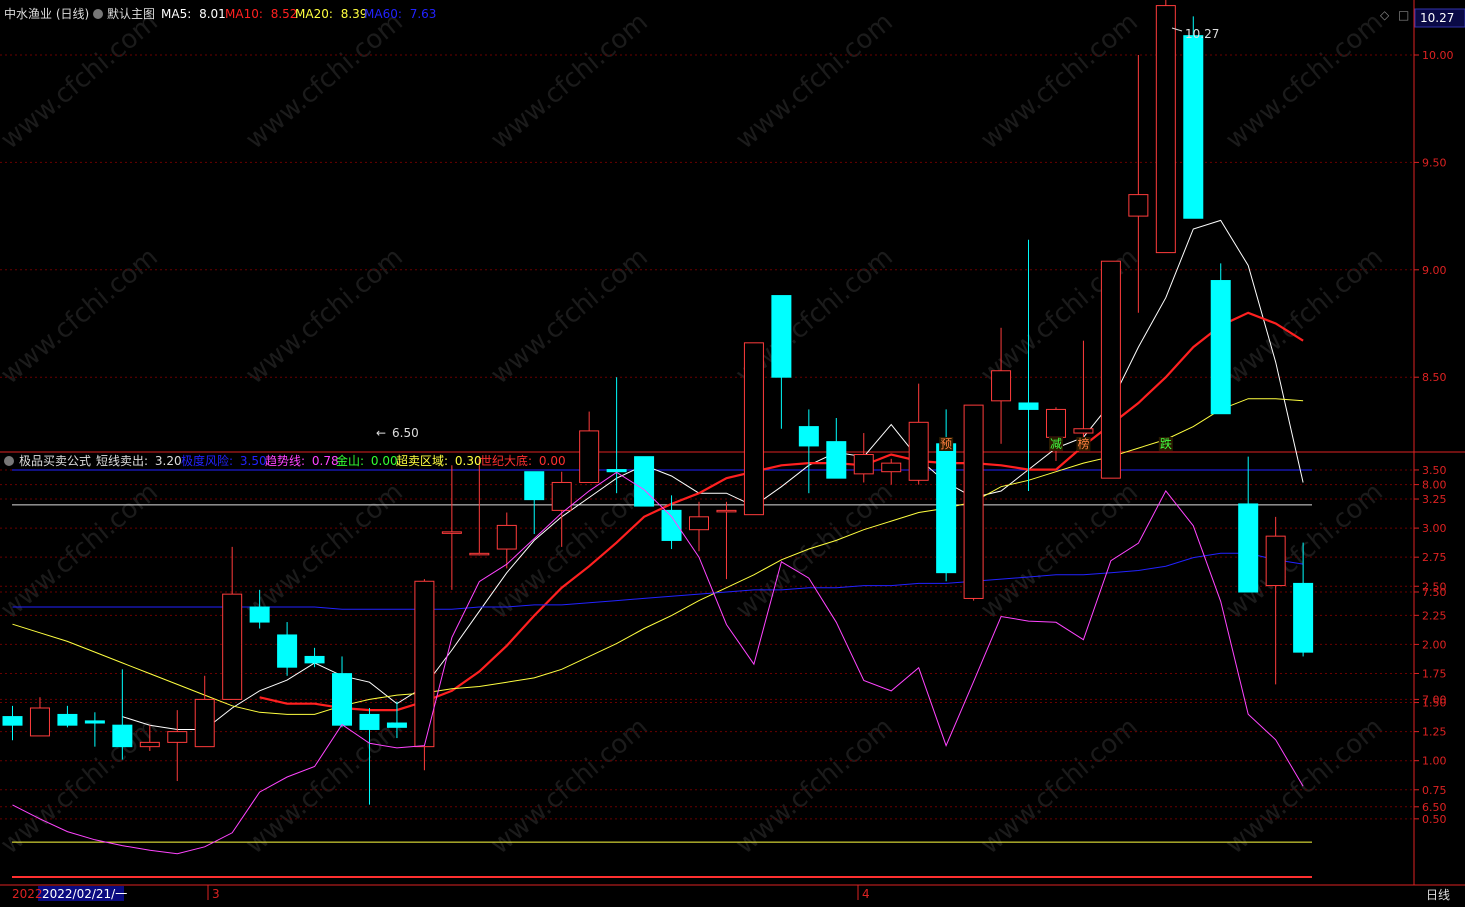 The height and width of the screenshot is (907, 1465). Describe the element at coordinates (1434, 644) in the screenshot. I see `indicator-tick-label: 2.00` at that location.